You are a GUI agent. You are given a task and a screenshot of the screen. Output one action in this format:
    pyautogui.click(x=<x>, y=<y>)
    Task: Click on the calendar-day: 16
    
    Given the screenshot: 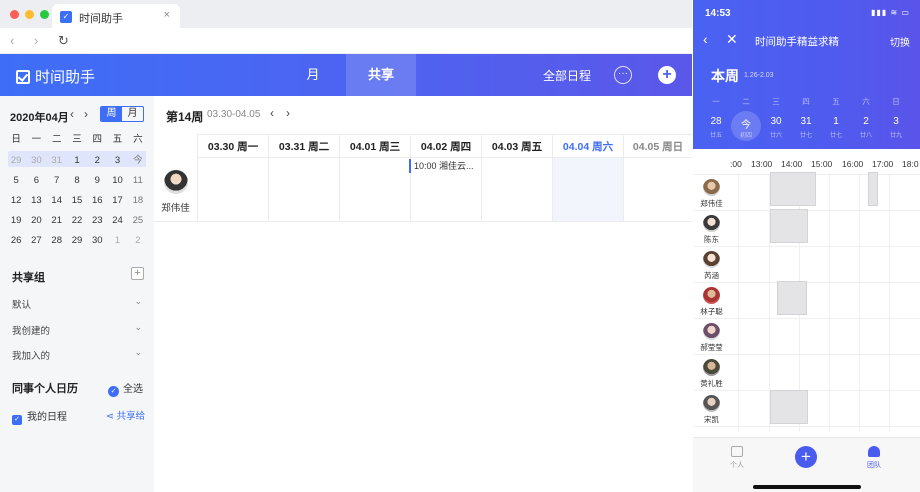 What is the action you would take?
    pyautogui.click(x=97, y=201)
    